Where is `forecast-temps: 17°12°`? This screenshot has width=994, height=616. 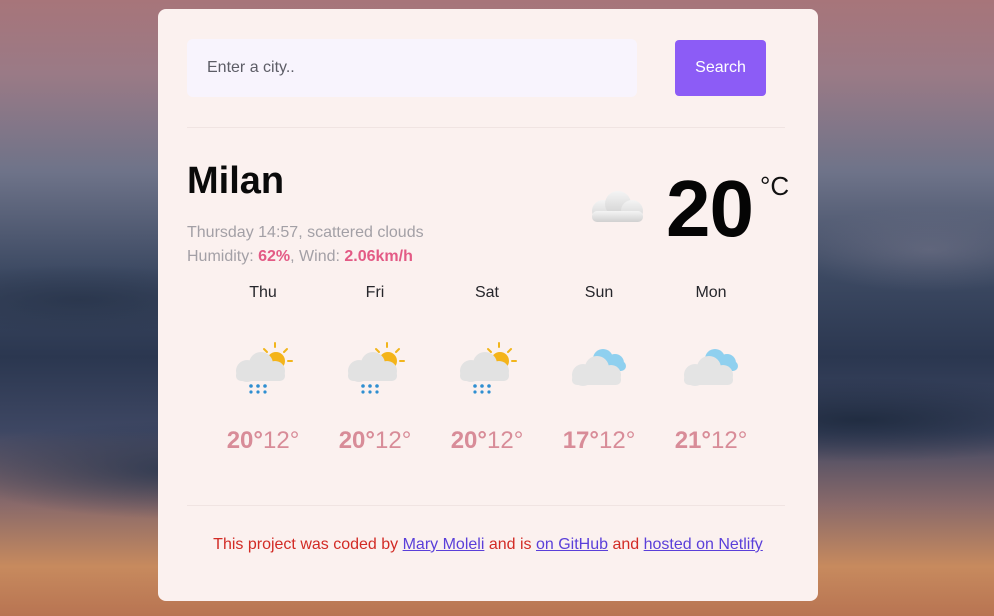 forecast-temps: 17°12° is located at coordinates (599, 441).